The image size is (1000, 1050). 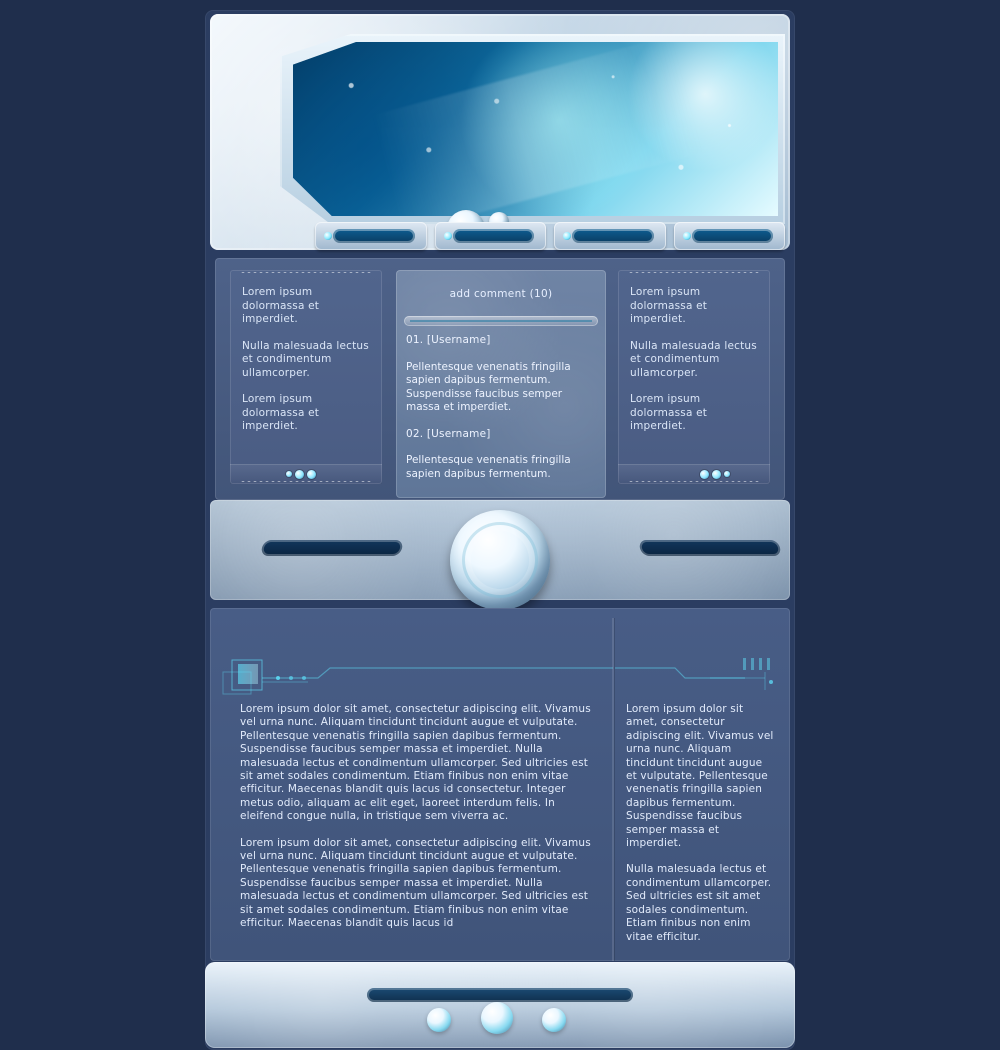 I want to click on circuit-chip-fill, so click(x=248, y=674).